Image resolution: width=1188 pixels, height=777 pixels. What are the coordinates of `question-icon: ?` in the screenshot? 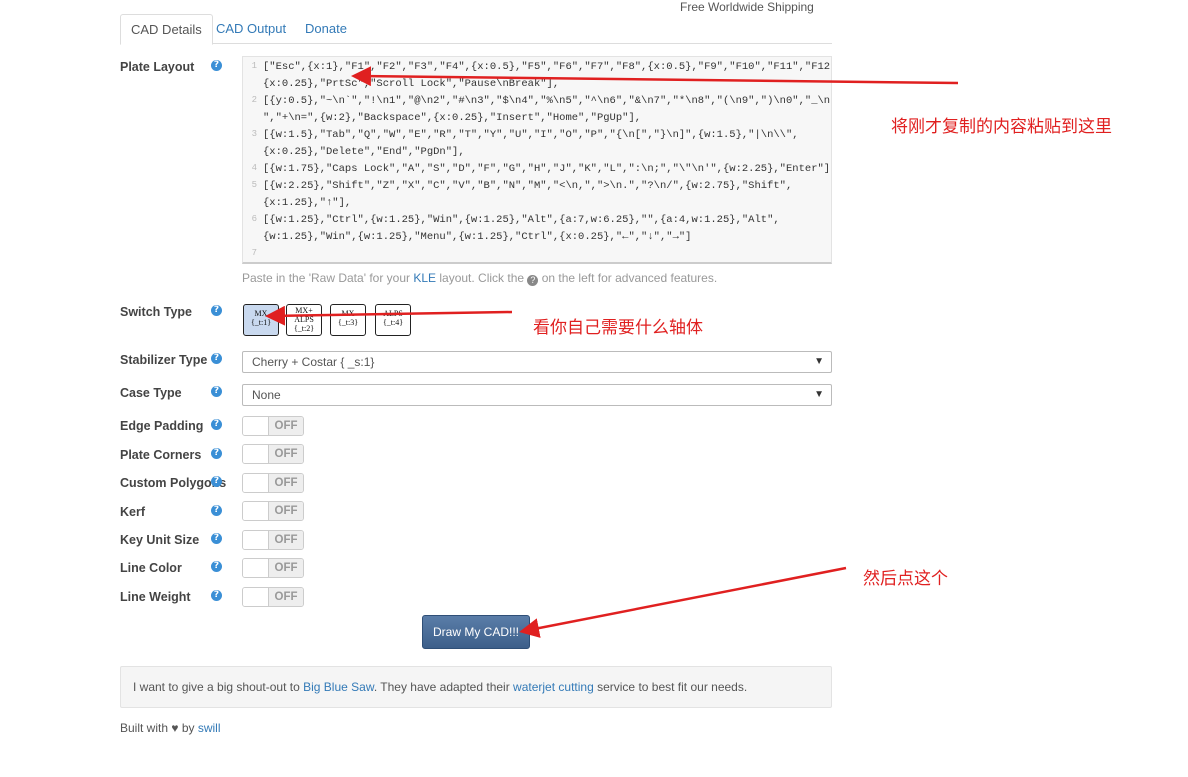 It's located at (533, 280).